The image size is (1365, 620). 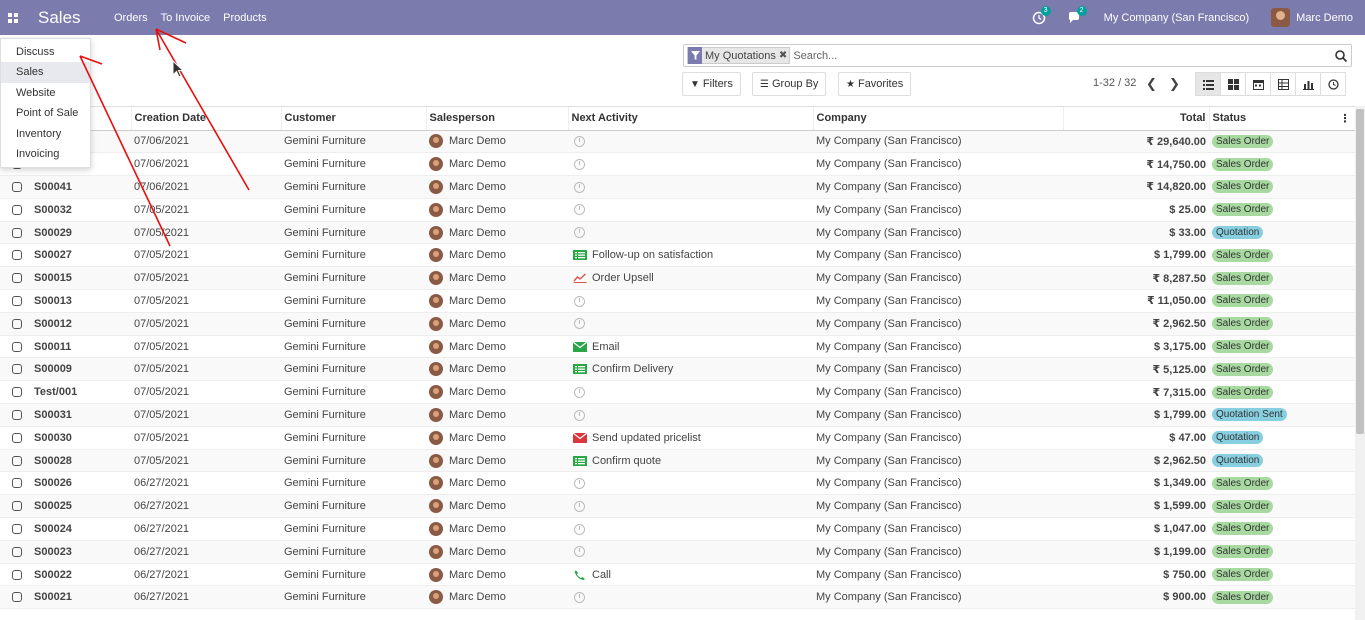 What do you see at coordinates (45, 134) in the screenshot?
I see `app-item-inventory: Inventory` at bounding box center [45, 134].